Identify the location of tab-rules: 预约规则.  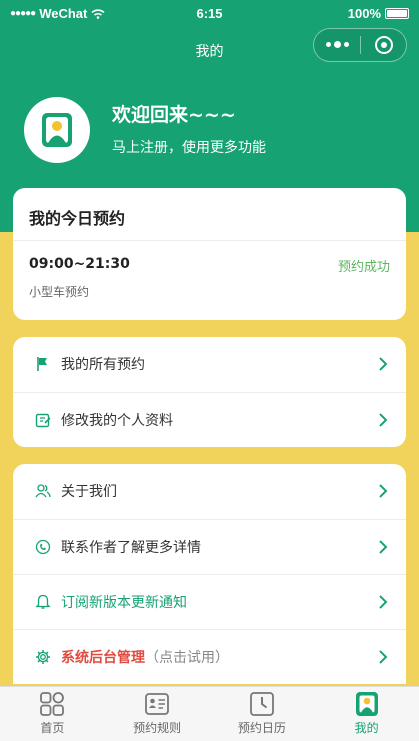
(157, 714).